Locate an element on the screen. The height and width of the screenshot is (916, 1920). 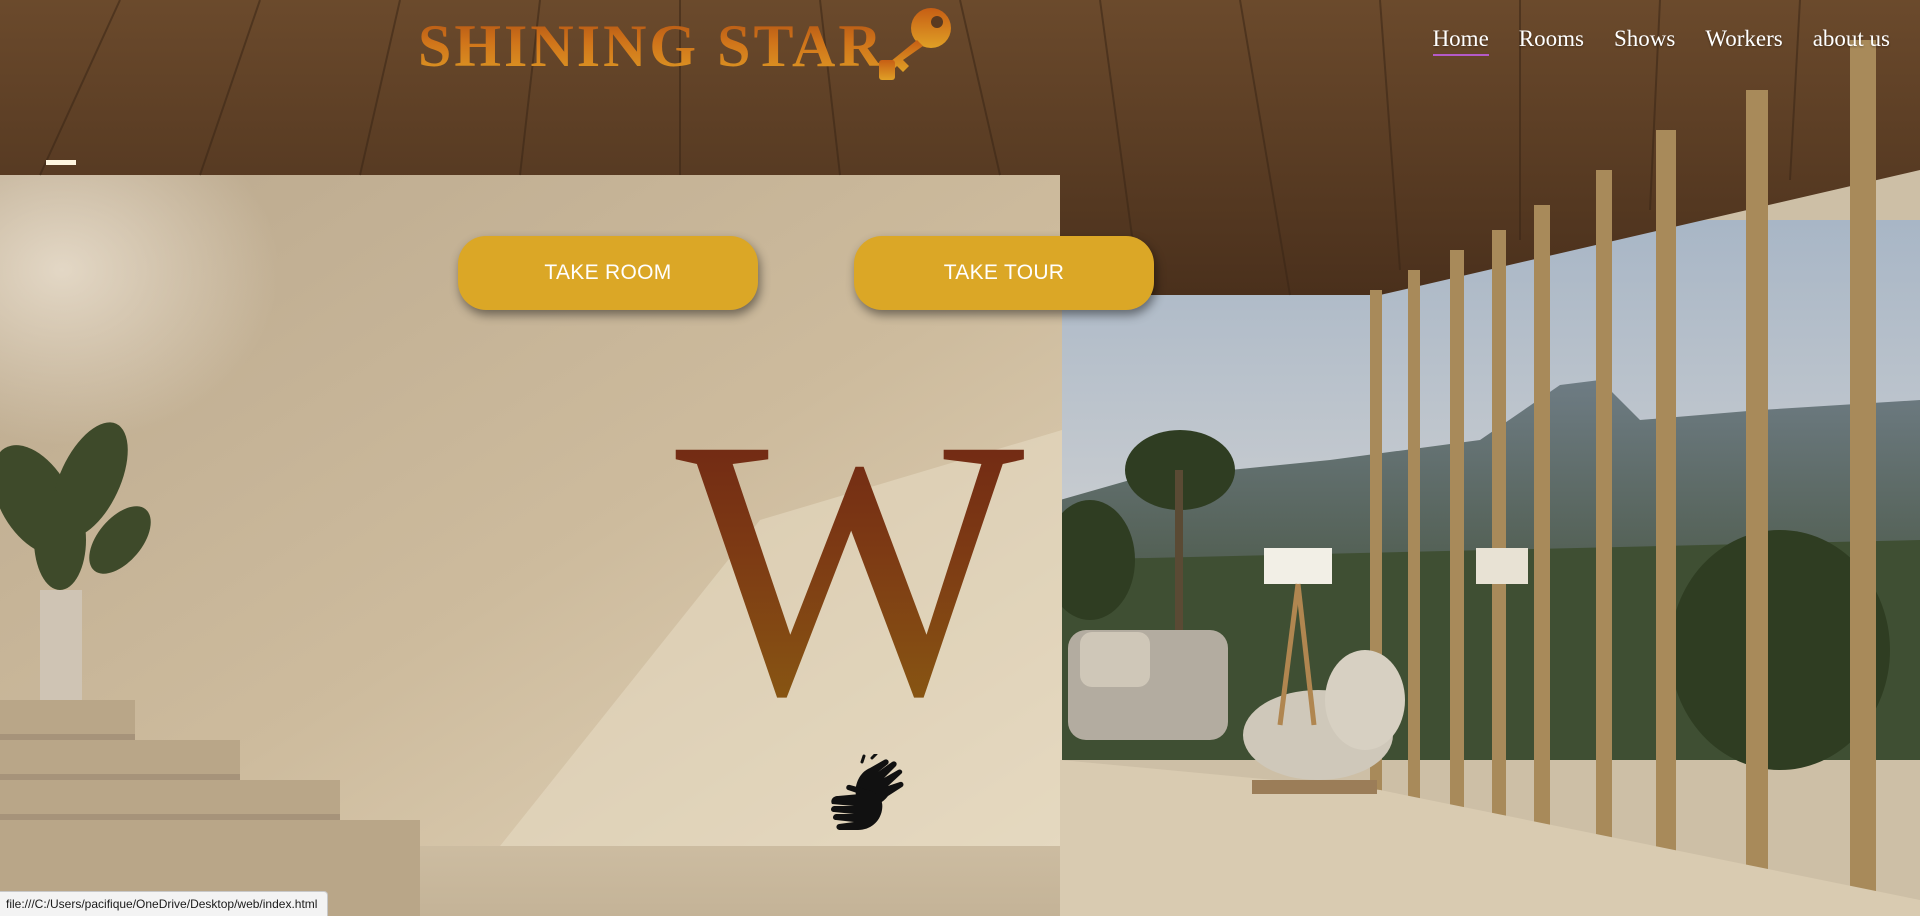
nav-about-us: about us is located at coordinates (1851, 41).